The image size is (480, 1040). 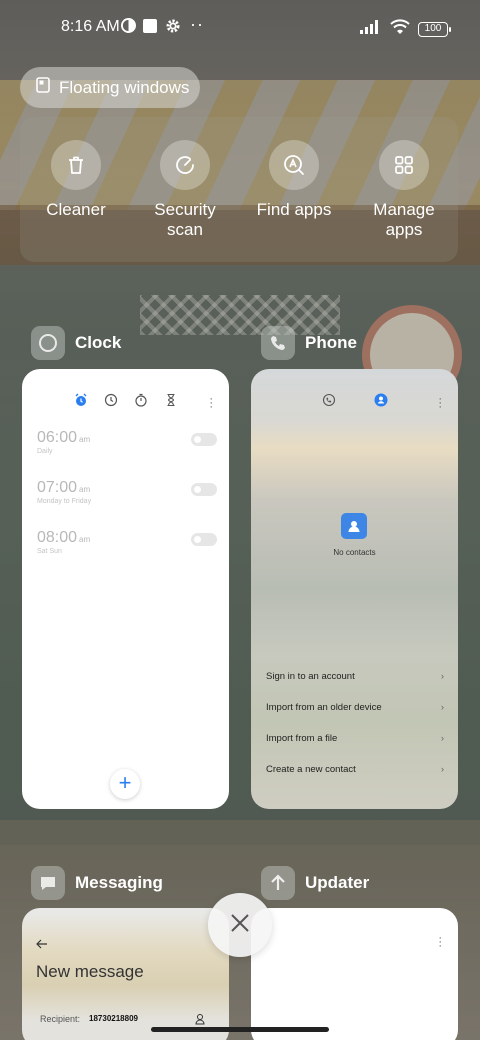 I want to click on security-scan-label: Security scan, so click(x=185, y=219).